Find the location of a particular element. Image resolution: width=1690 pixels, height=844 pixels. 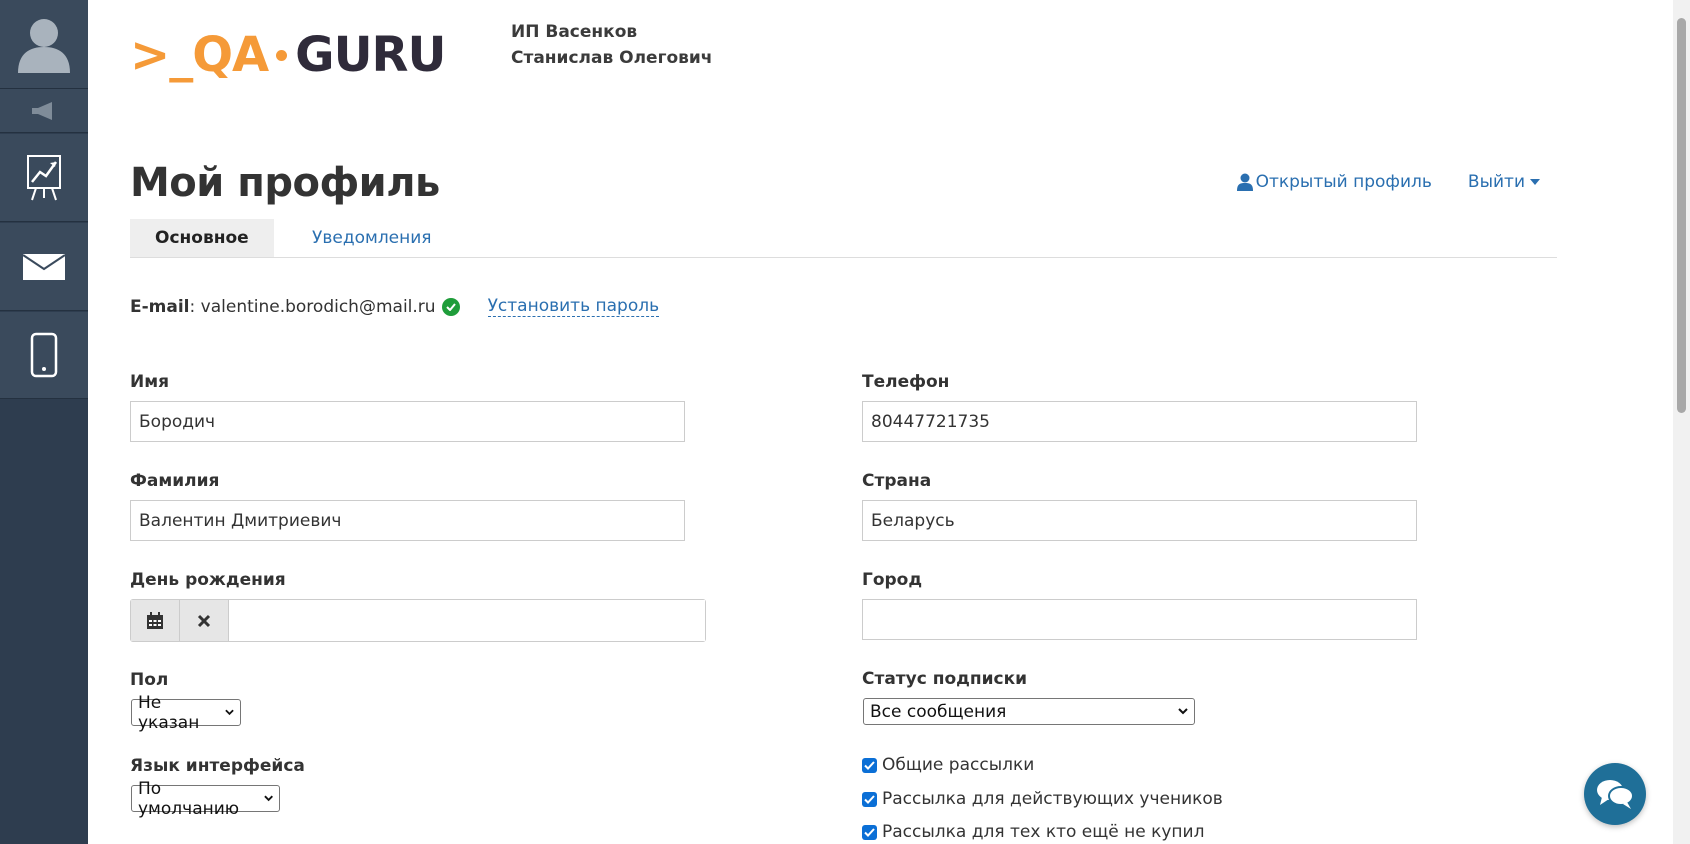

scrollbar-thumb is located at coordinates (1681, 215).